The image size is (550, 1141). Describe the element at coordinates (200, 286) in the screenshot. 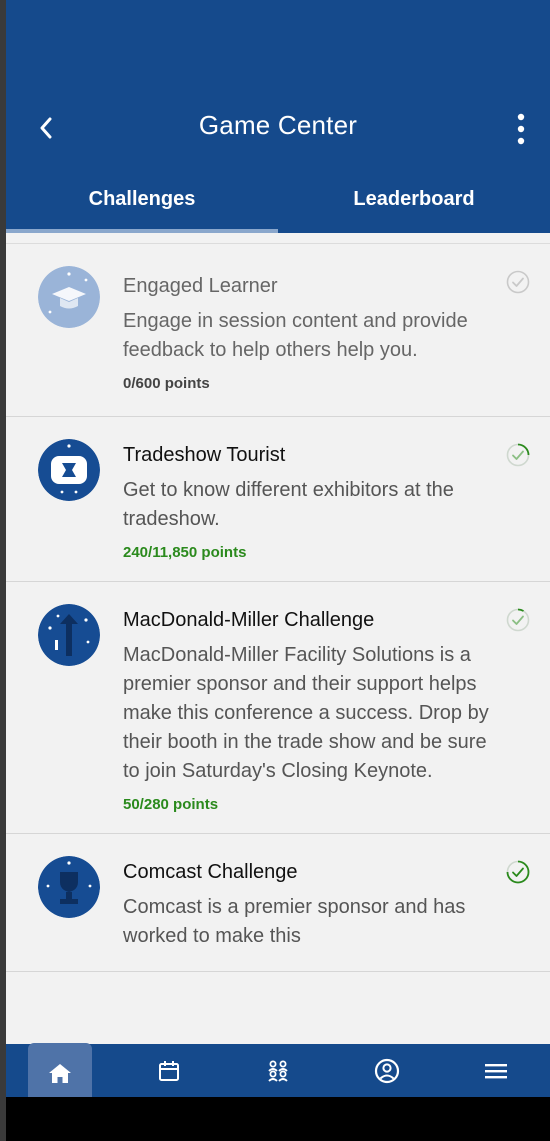

I see `challenge-title: Engaged Learner` at that location.